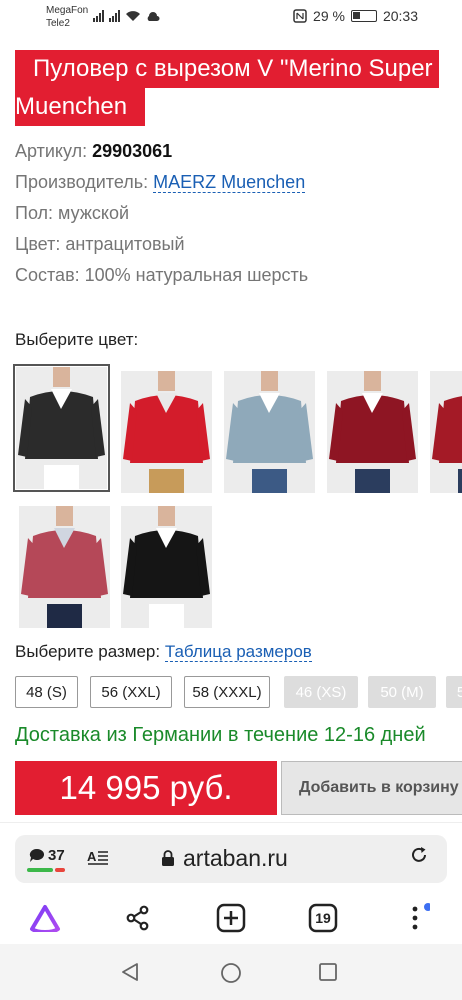 The height and width of the screenshot is (1000, 462). Describe the element at coordinates (402, 692) in the screenshot. I see `size-button: 50 (M)` at that location.